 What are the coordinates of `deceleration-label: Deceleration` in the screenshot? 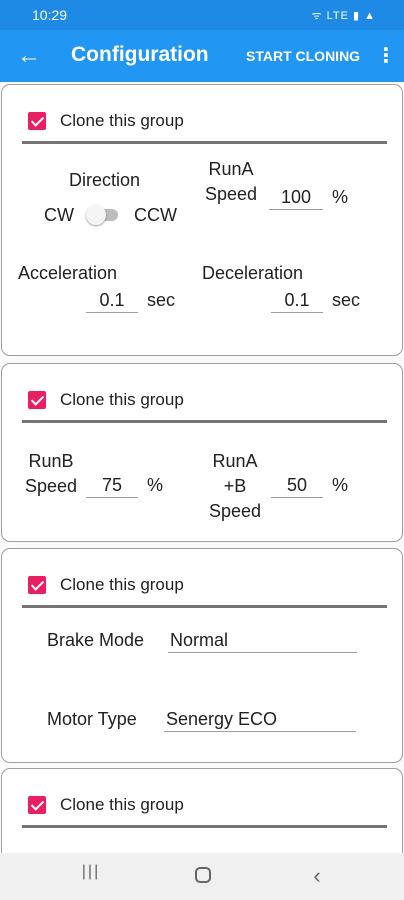 It's located at (253, 273).